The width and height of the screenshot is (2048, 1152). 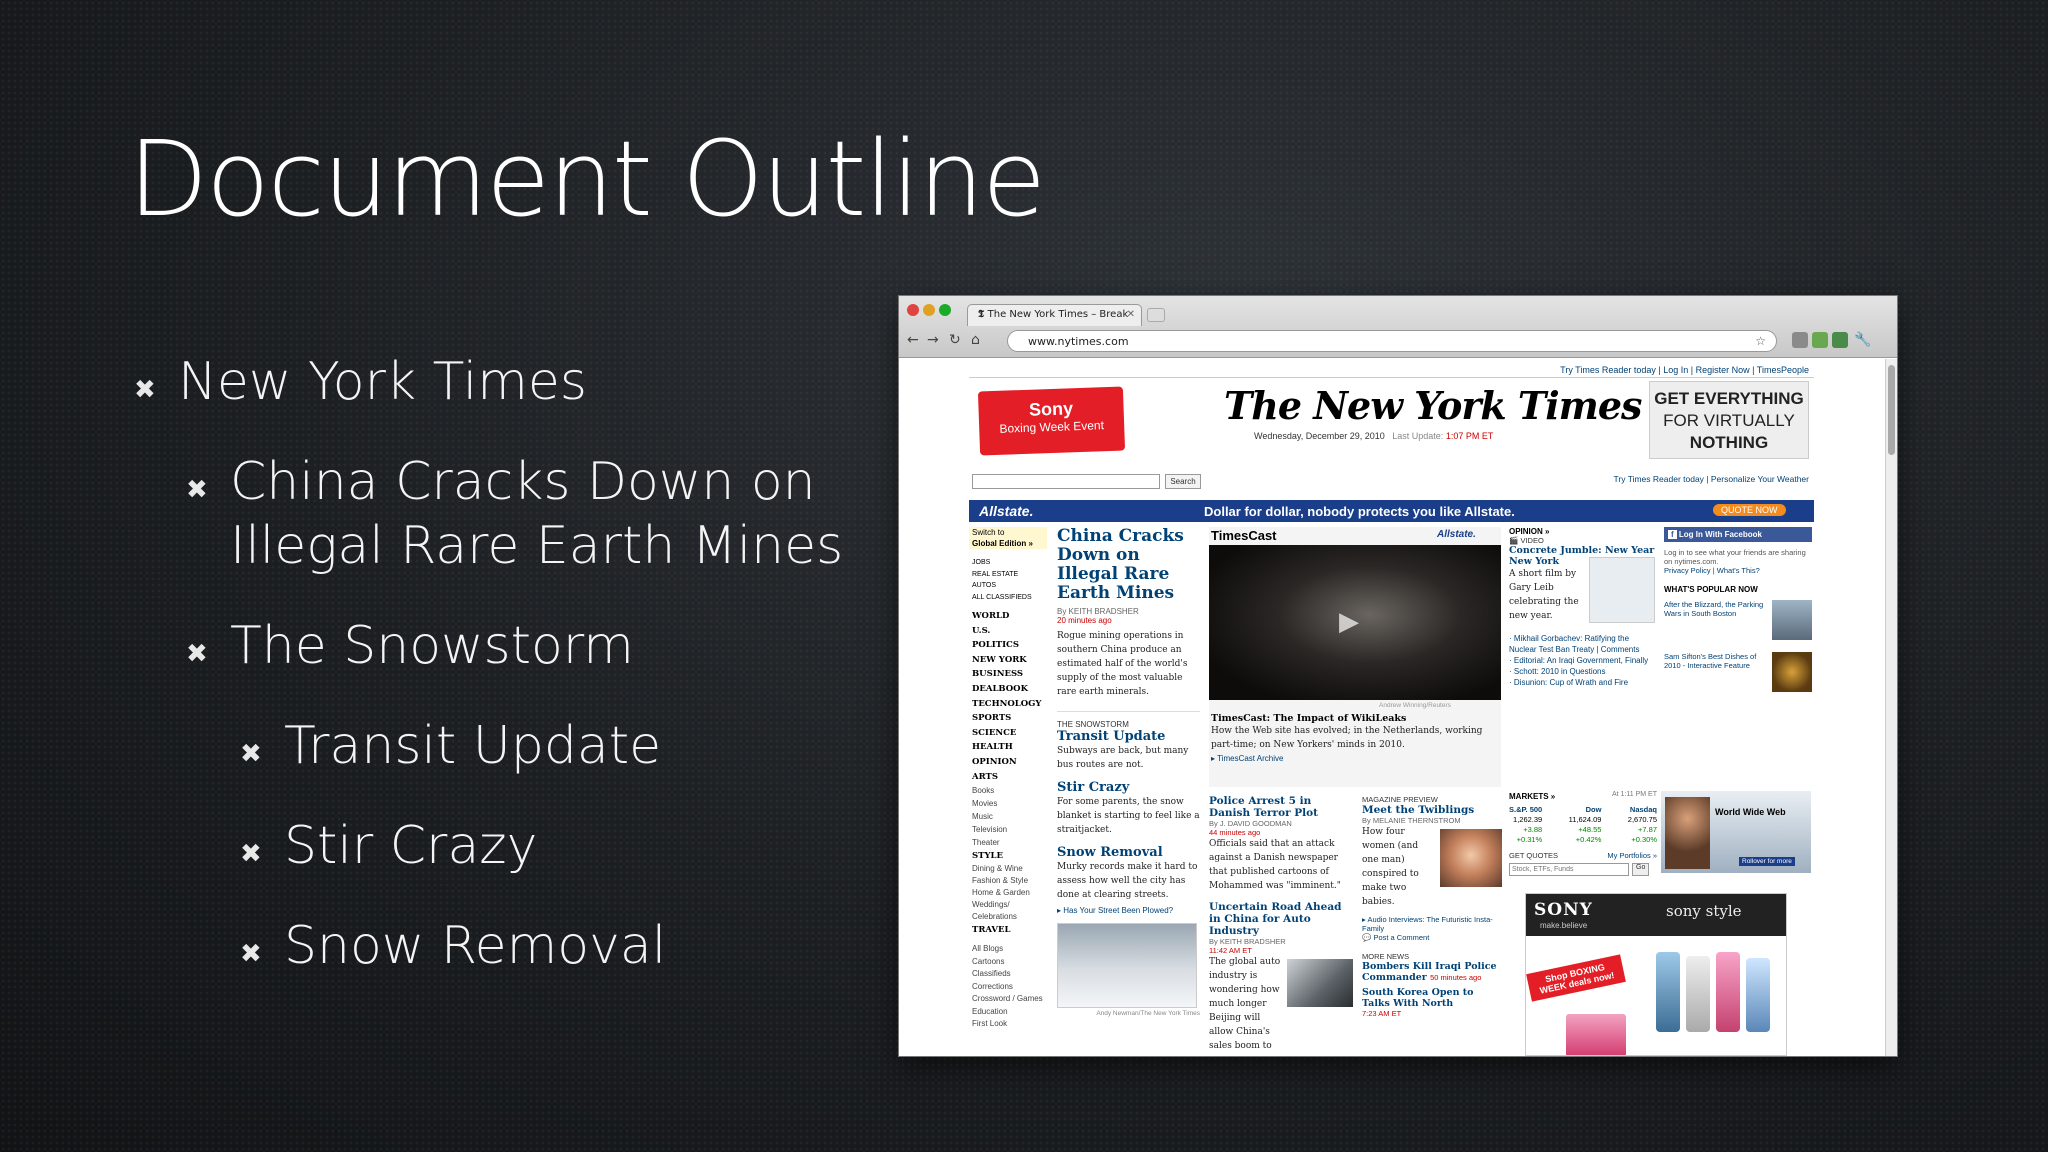 What do you see at coordinates (945, 310) in the screenshot?
I see `zoom-window-button` at bounding box center [945, 310].